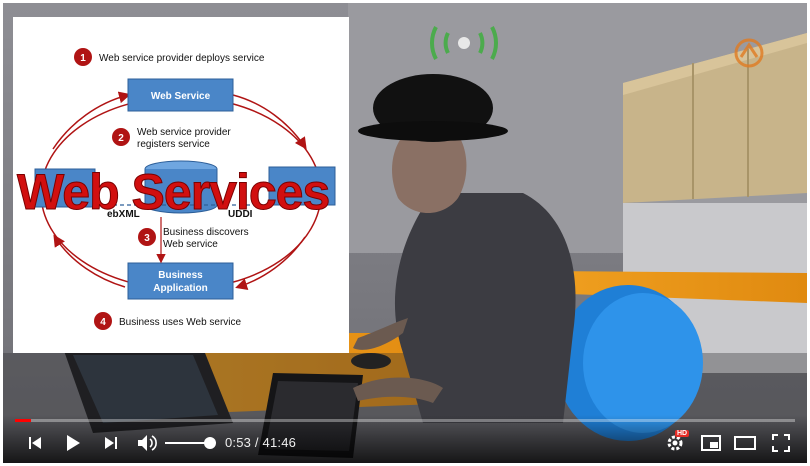  Describe the element at coordinates (121, 138) in the screenshot. I see `step-2-number: 2` at that location.